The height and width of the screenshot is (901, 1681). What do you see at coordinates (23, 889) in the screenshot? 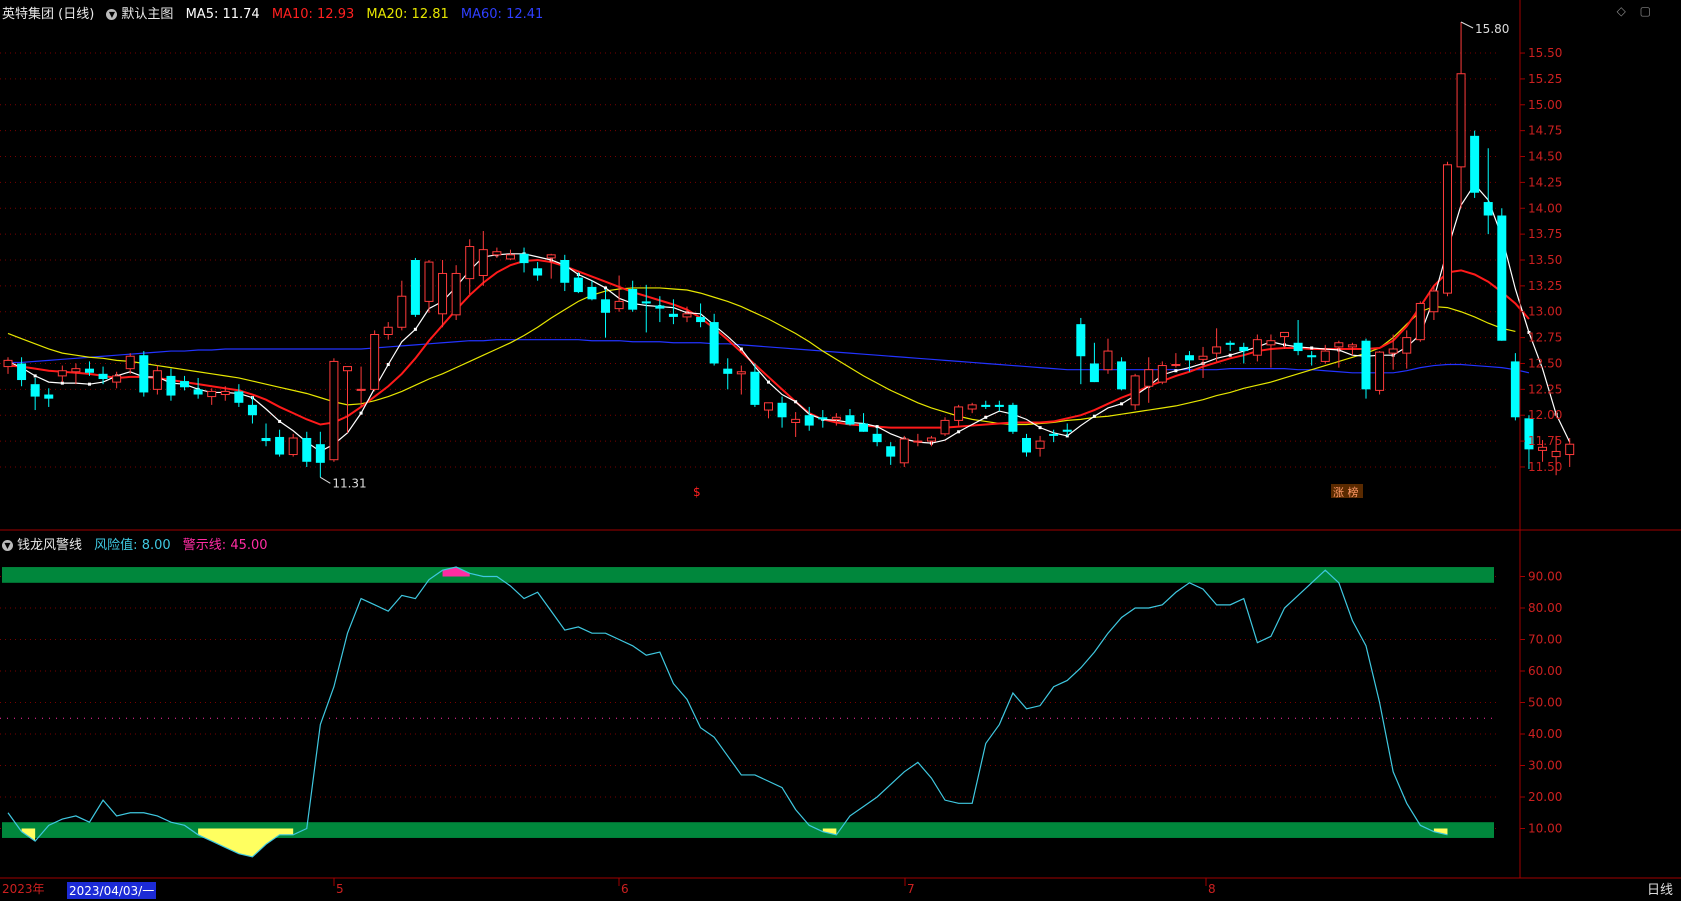
I see `time-tick-label: 2023年` at bounding box center [23, 889].